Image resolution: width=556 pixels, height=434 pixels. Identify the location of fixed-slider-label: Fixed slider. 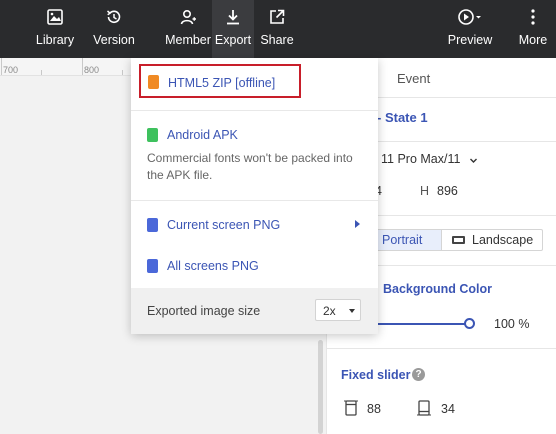
(376, 375).